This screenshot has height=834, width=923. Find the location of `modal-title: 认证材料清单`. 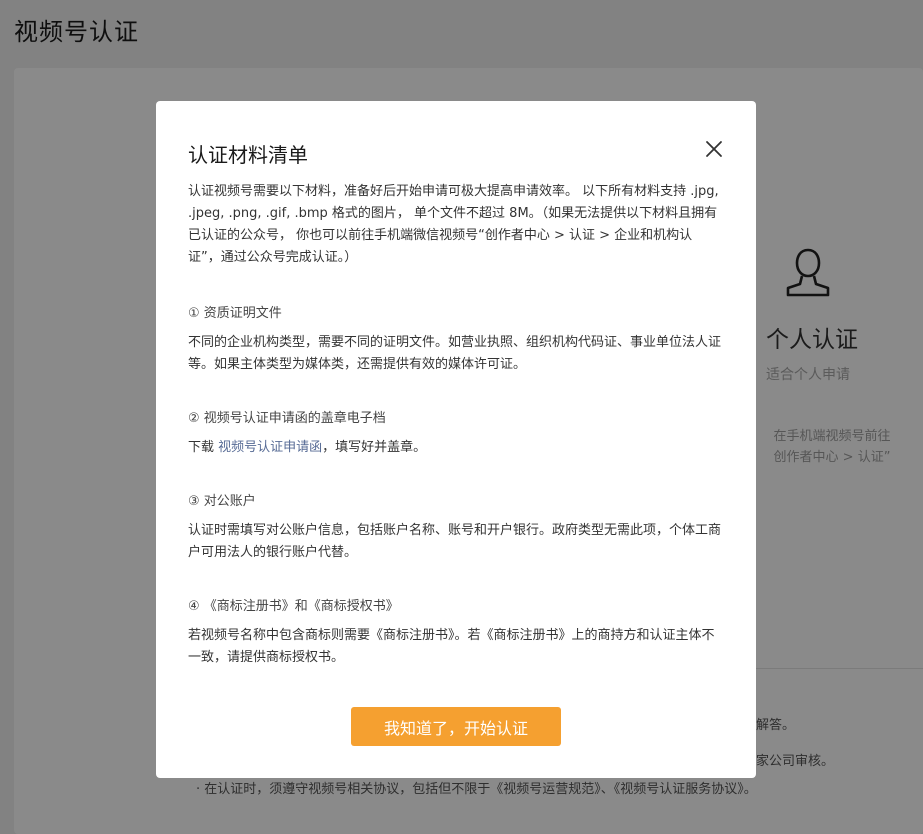

modal-title: 认证材料清单 is located at coordinates (248, 155).